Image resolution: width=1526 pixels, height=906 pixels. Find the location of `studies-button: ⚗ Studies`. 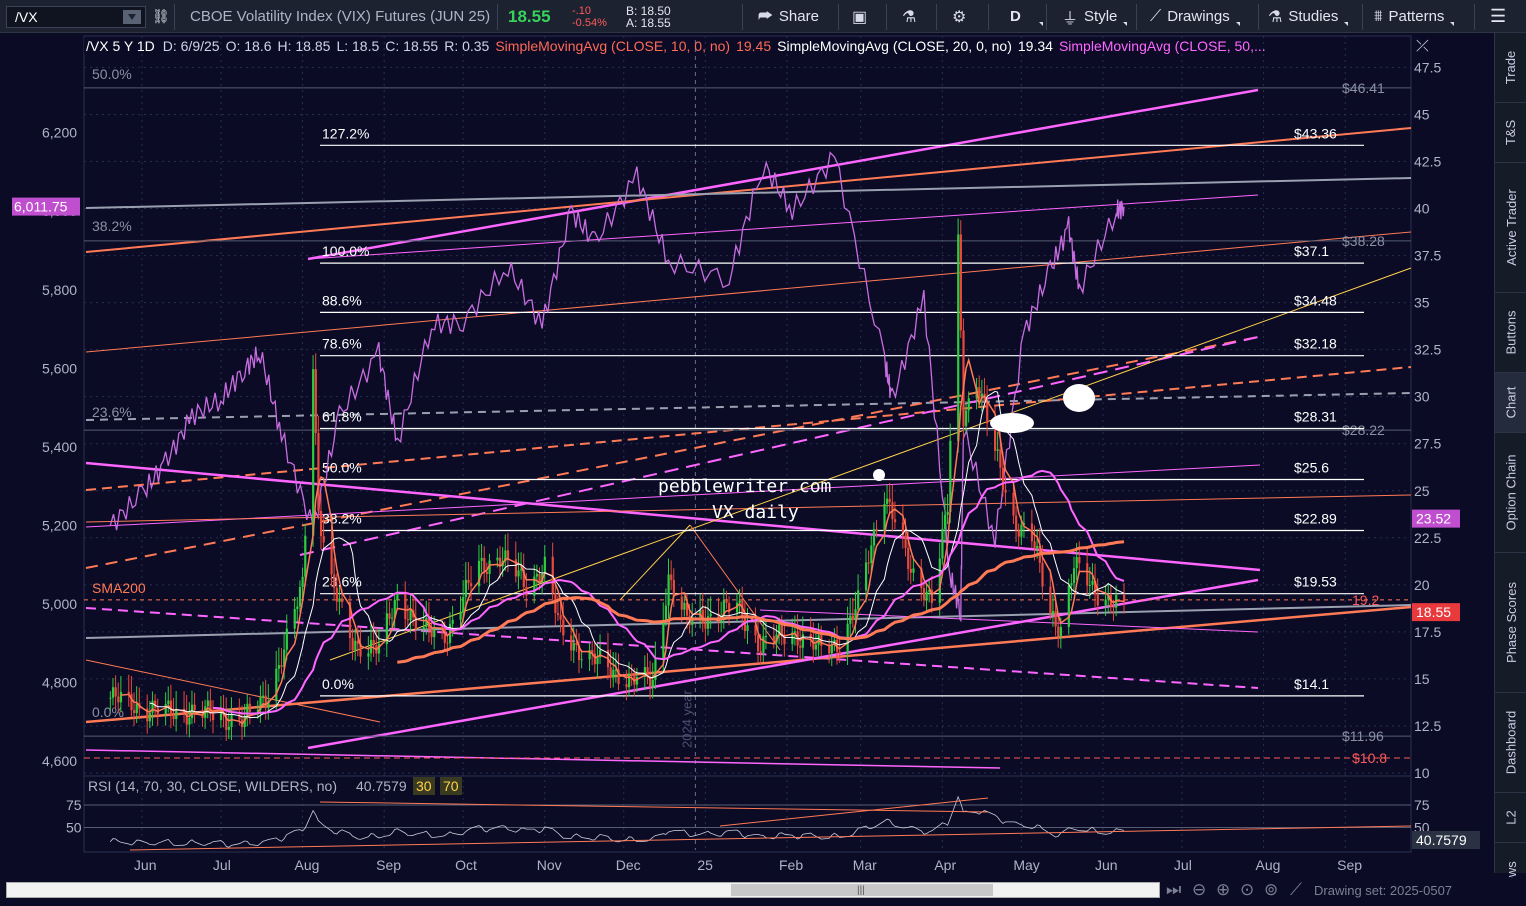

studies-button: ⚗ Studies is located at coordinates (1308, 16).